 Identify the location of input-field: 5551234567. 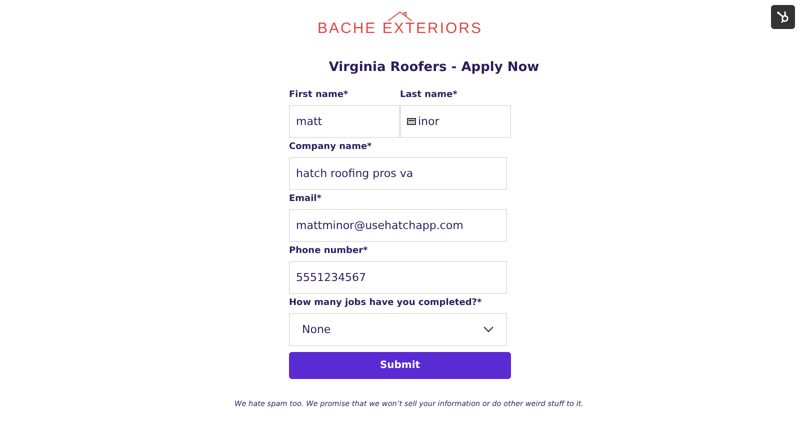
(398, 277).